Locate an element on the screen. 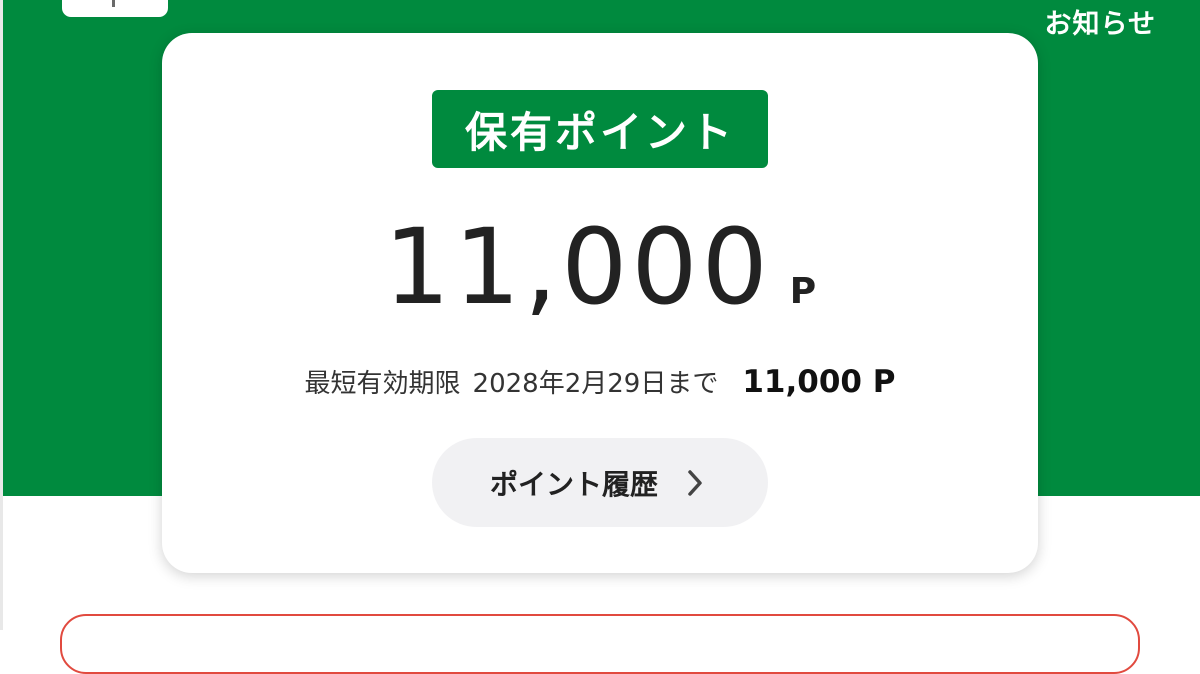 This screenshot has width=1200, height=674. point-history-label: ポイント履歴 is located at coordinates (573, 484).